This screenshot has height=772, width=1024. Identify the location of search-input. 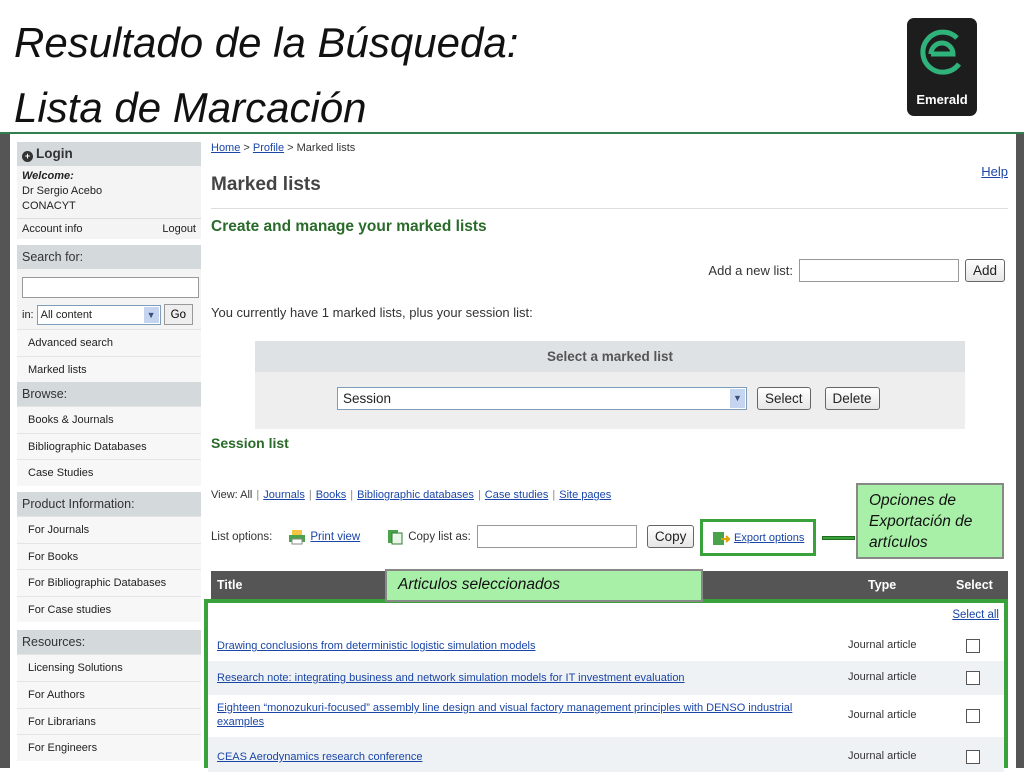
(110, 287).